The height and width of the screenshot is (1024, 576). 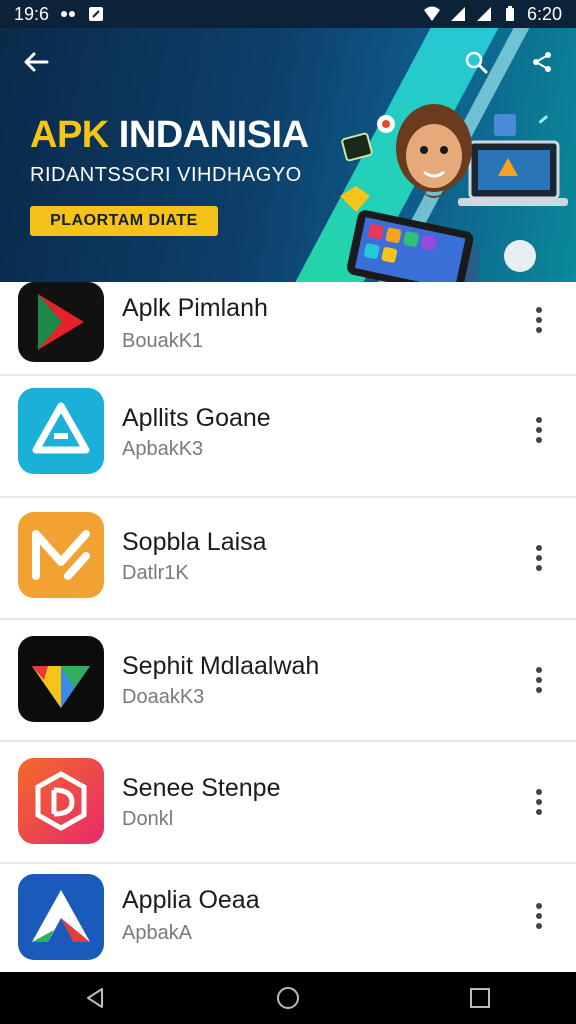 What do you see at coordinates (191, 900) in the screenshot?
I see `app-name: Applia Oeaa` at bounding box center [191, 900].